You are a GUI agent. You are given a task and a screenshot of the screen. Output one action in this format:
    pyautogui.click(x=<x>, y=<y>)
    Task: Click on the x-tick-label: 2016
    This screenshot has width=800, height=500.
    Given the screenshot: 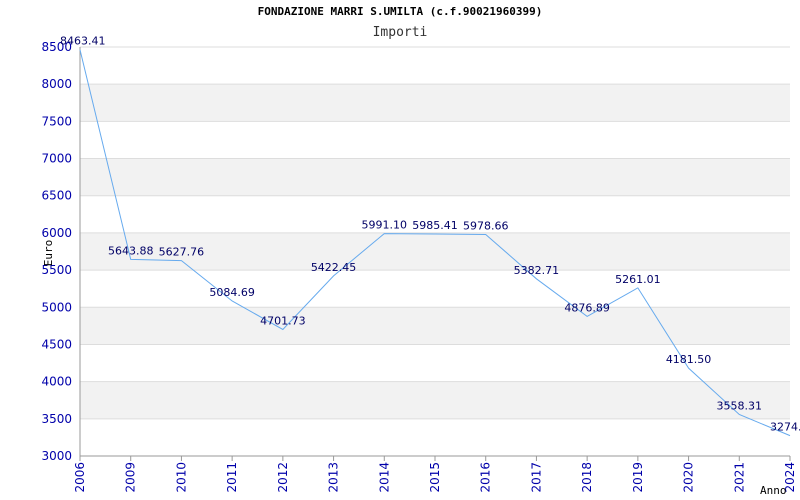 What is the action you would take?
    pyautogui.click(x=486, y=477)
    